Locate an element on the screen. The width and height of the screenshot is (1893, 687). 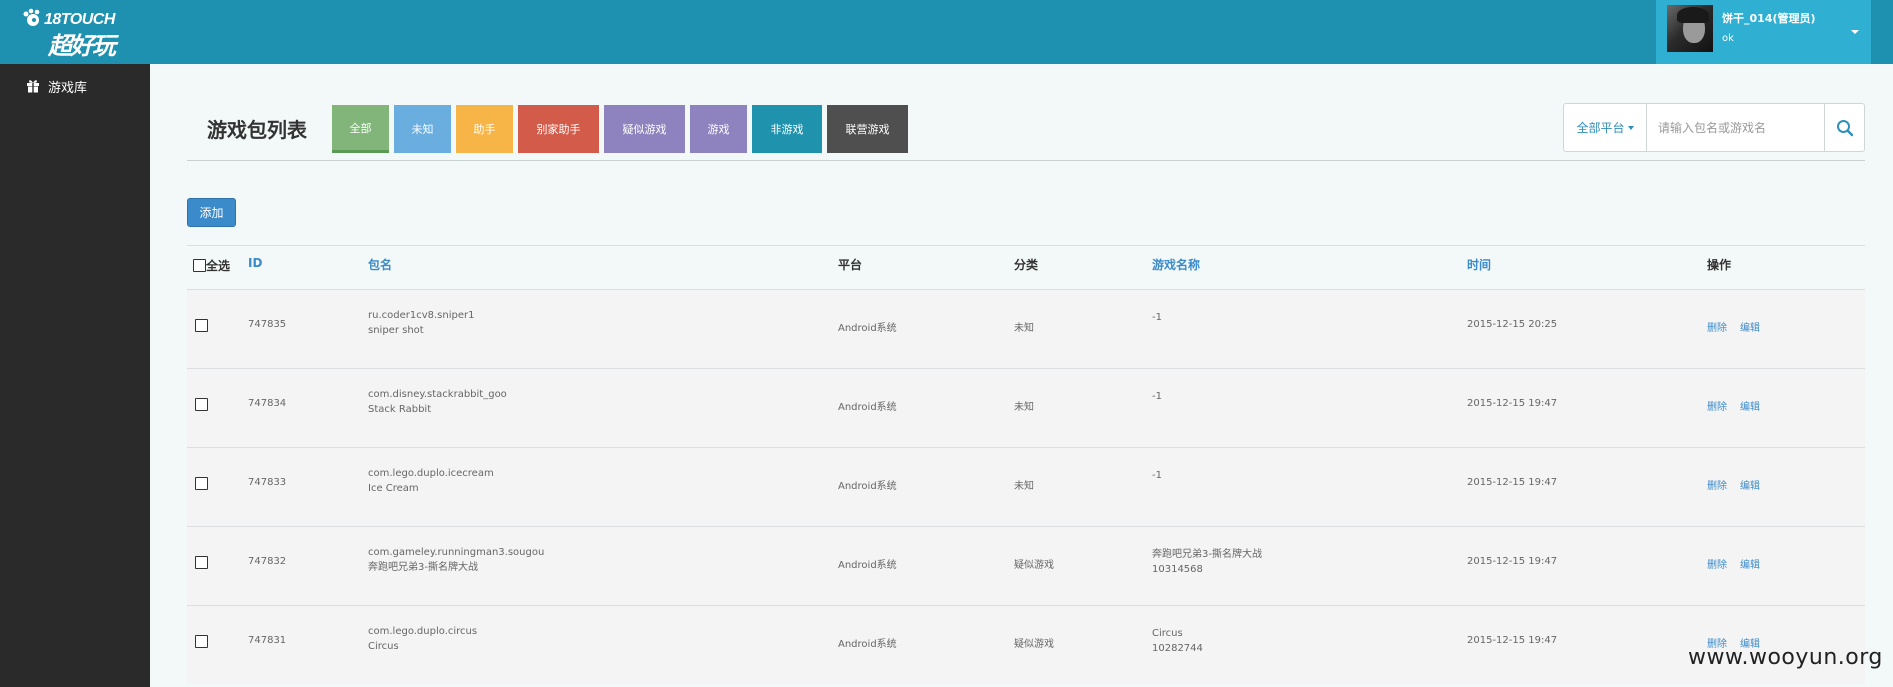
search-box: 全部平台 is located at coordinates (1714, 127).